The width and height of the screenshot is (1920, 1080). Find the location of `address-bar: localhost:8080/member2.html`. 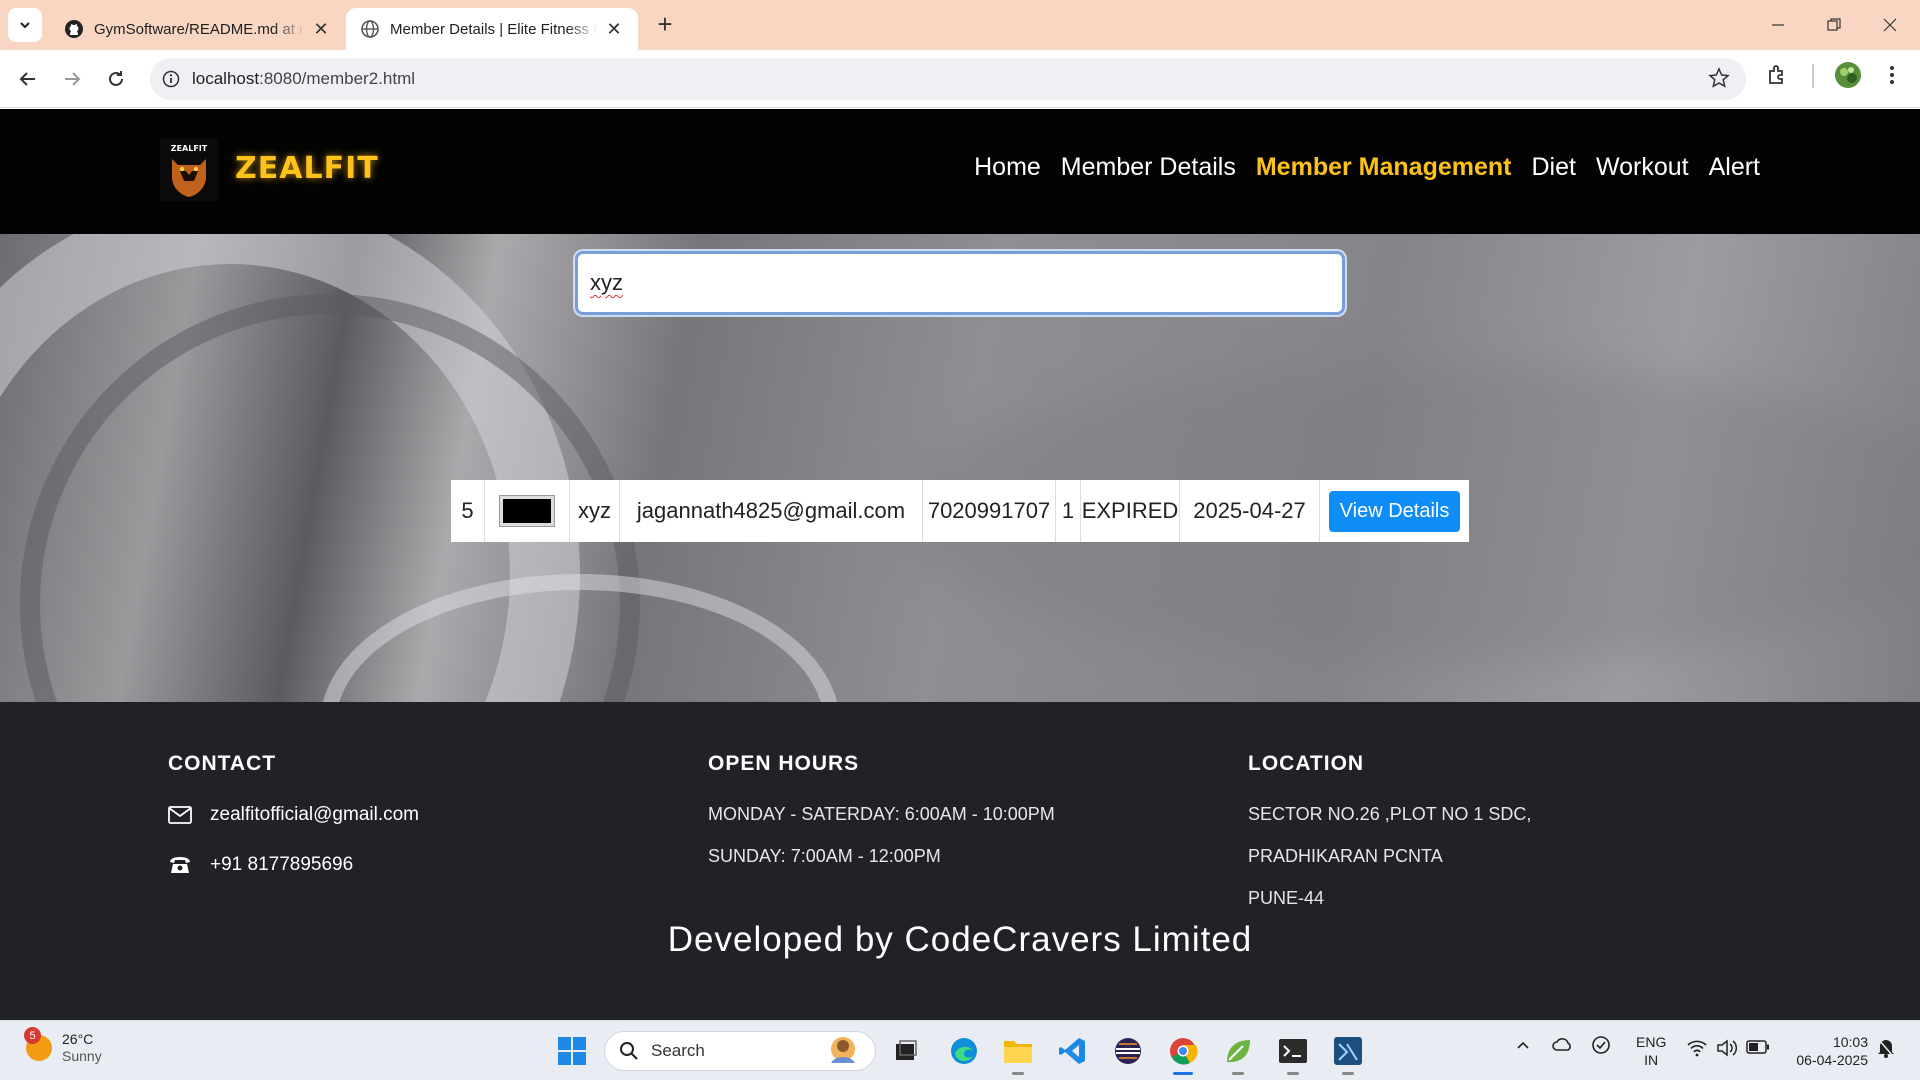

address-bar: localhost:8080/member2.html is located at coordinates (948, 79).